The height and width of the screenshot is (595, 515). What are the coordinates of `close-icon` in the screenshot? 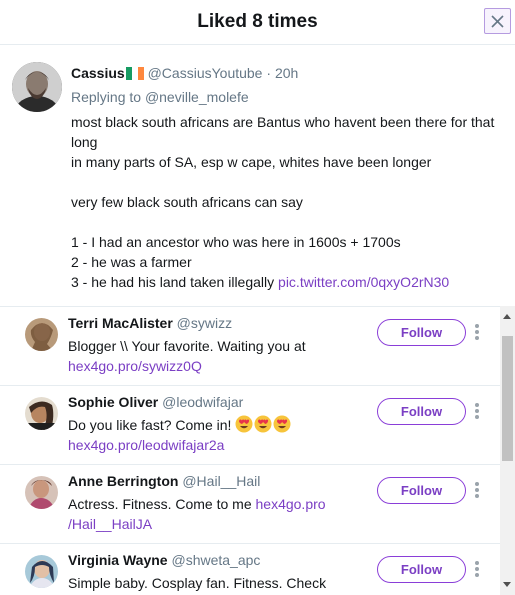 It's located at (497, 21).